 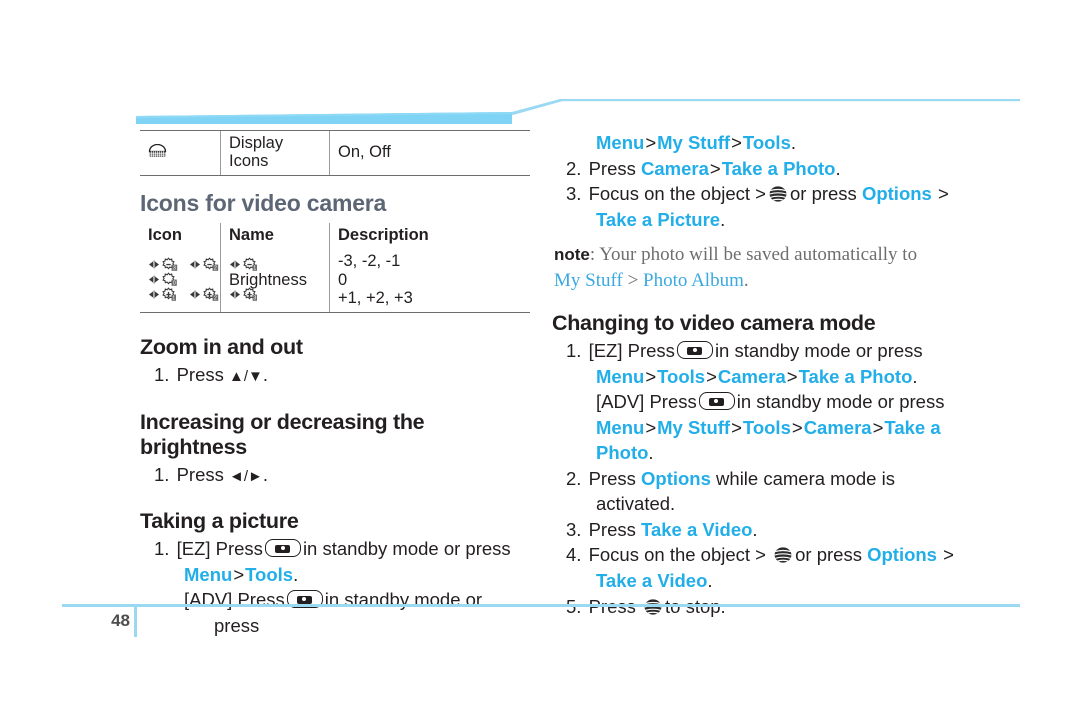 What do you see at coordinates (275, 236) in the screenshot?
I see `col-header-name: Name` at bounding box center [275, 236].